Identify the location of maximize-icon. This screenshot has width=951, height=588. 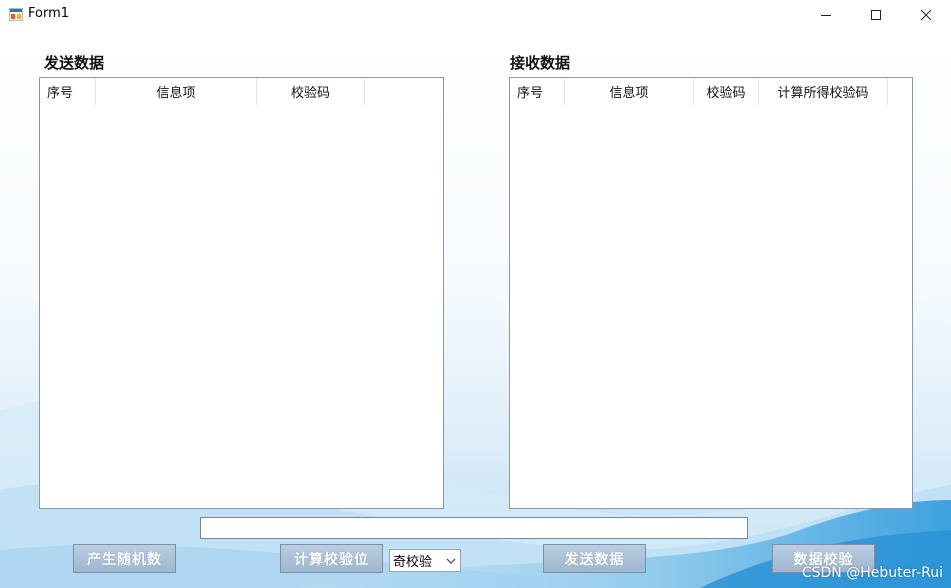
(876, 15).